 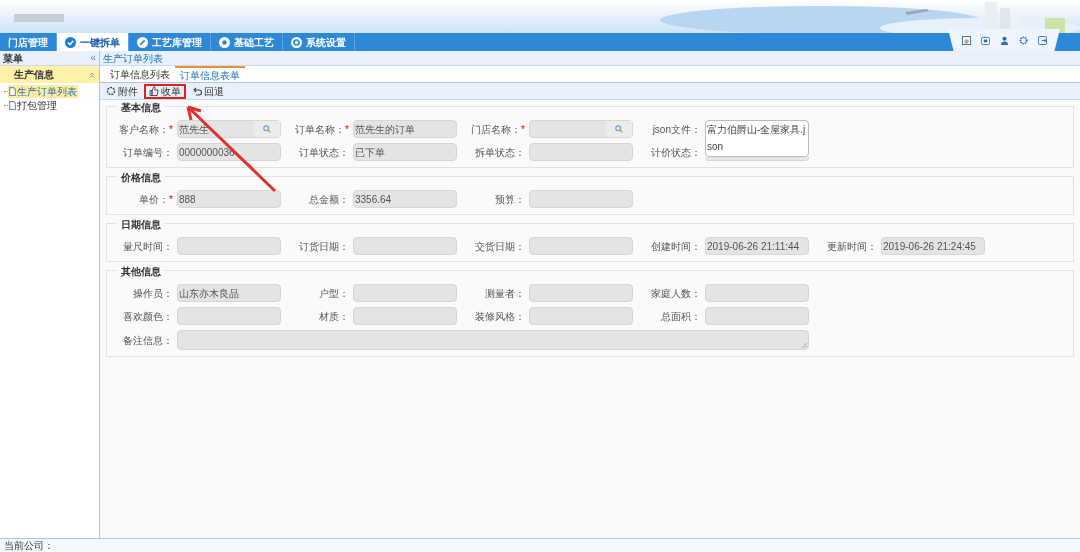 I want to click on notes-textarea, so click(x=493, y=340).